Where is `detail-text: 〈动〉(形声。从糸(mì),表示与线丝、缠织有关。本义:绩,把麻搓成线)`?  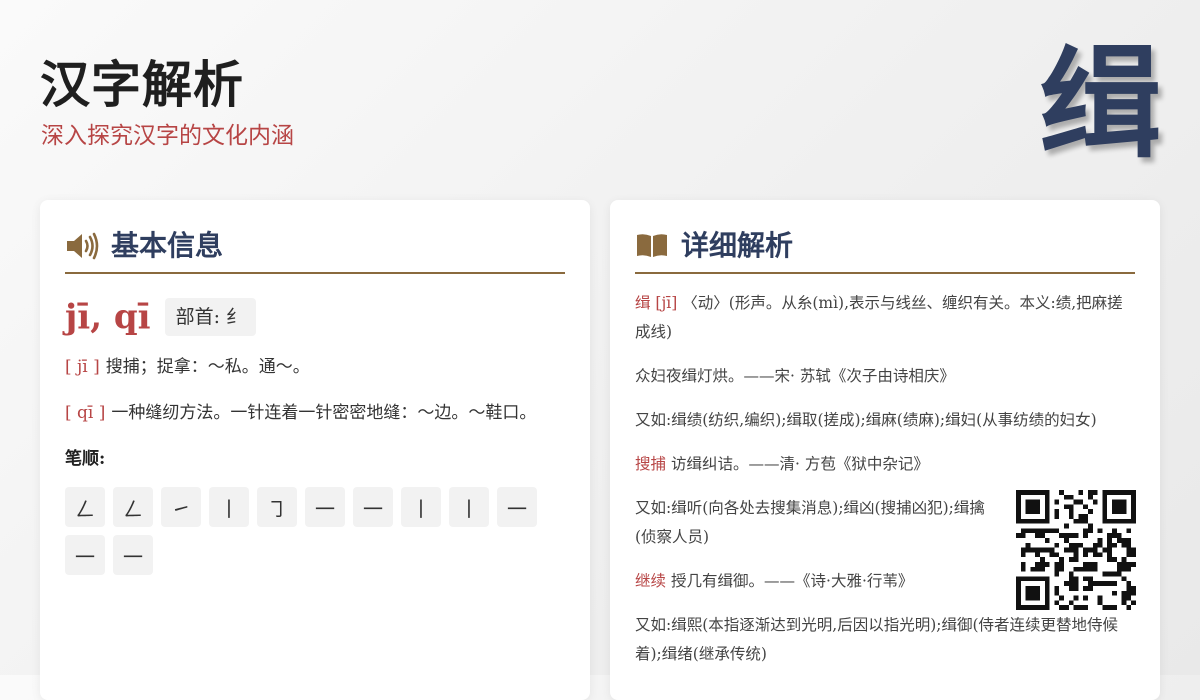 detail-text: 〈动〉(形声。从糸(mì),表示与线丝、缠织有关。本义:绩,把麻搓成线) is located at coordinates (879, 317).